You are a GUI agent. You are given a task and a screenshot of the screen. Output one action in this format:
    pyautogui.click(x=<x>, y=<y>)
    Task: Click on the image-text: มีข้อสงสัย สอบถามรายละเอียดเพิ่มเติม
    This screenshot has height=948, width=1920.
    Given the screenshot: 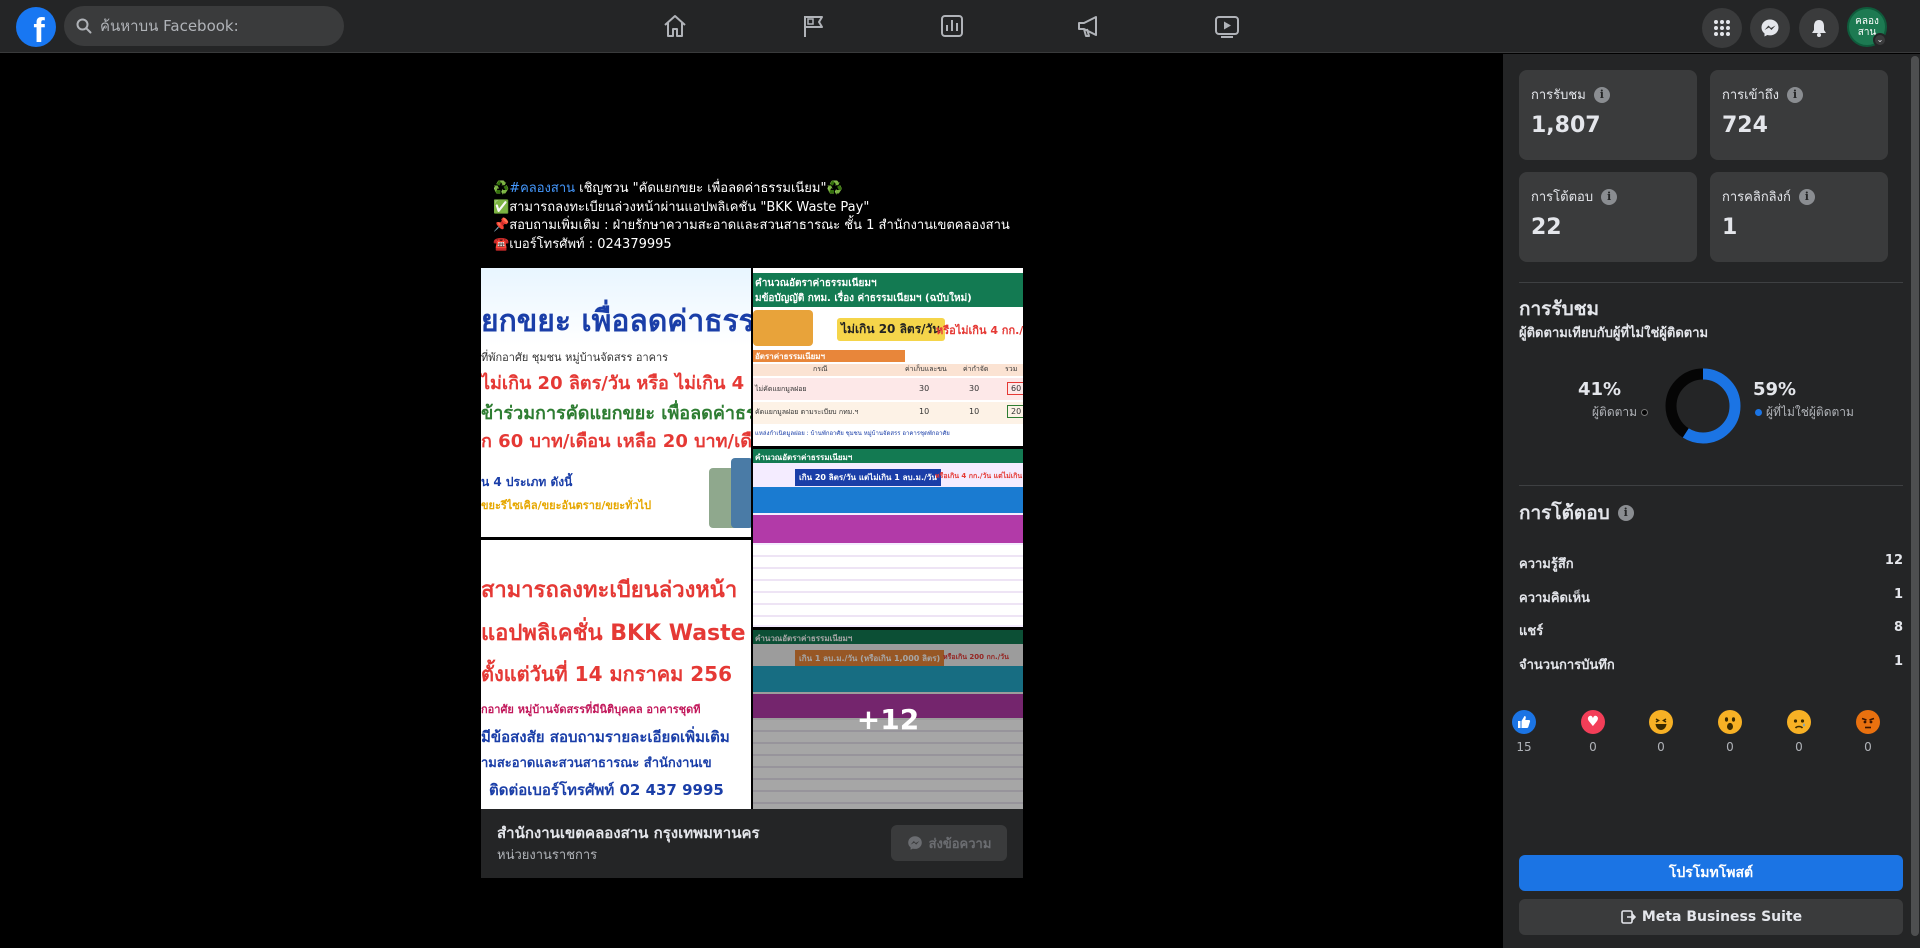 What is the action you would take?
    pyautogui.click(x=605, y=737)
    